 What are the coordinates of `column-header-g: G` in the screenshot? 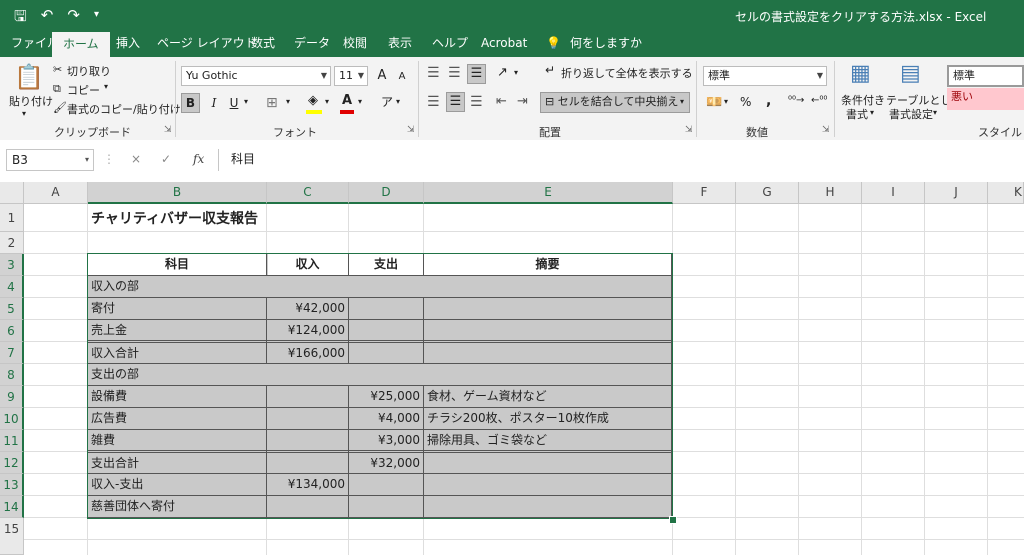 It's located at (767, 193).